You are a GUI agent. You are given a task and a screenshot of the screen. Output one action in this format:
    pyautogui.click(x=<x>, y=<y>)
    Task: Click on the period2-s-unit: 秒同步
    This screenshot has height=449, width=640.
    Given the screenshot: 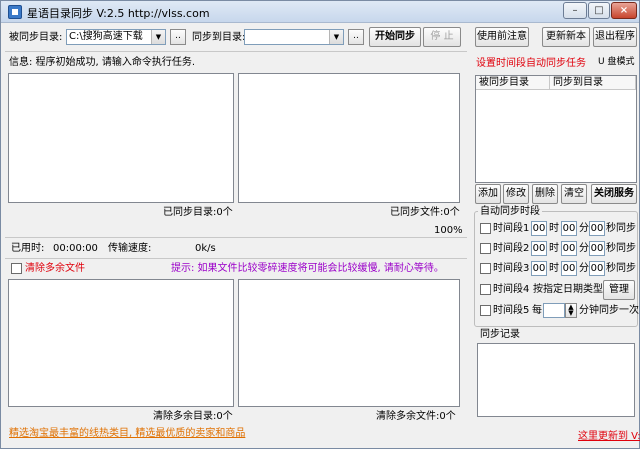 What is the action you would take?
    pyautogui.click(x=621, y=248)
    